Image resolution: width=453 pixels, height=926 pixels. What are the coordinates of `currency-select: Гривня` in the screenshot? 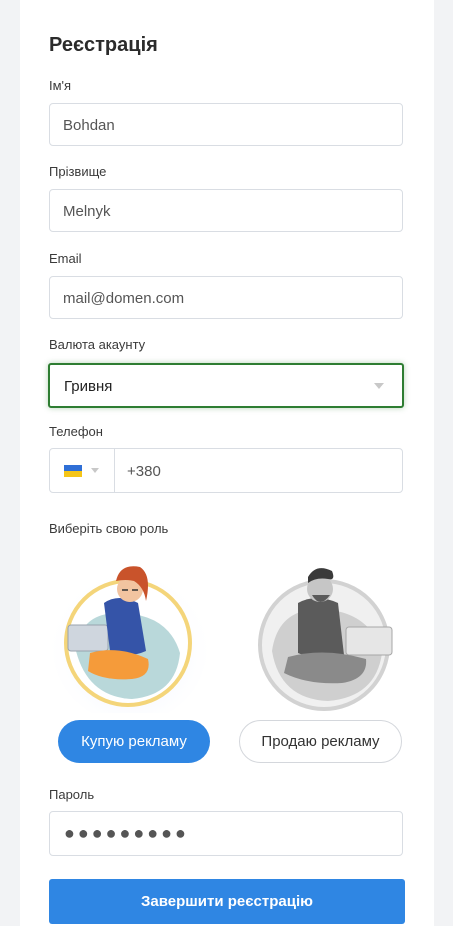 It's located at (226, 385).